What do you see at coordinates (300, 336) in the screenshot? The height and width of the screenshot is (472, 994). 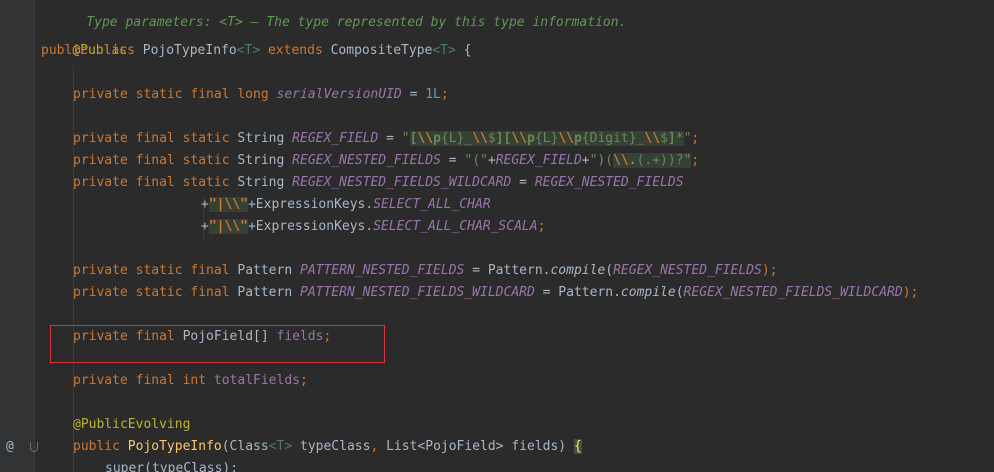 I see `field-name: fields` at bounding box center [300, 336].